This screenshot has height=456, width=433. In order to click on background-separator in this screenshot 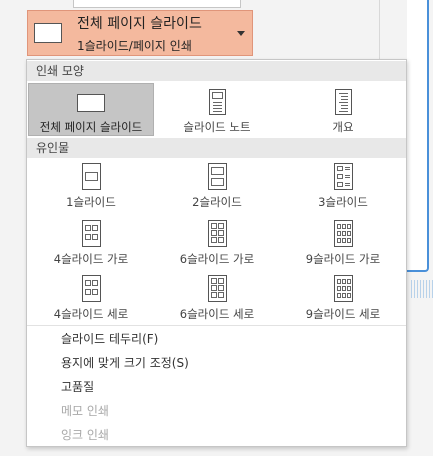, I will do `click(379, 30)`.